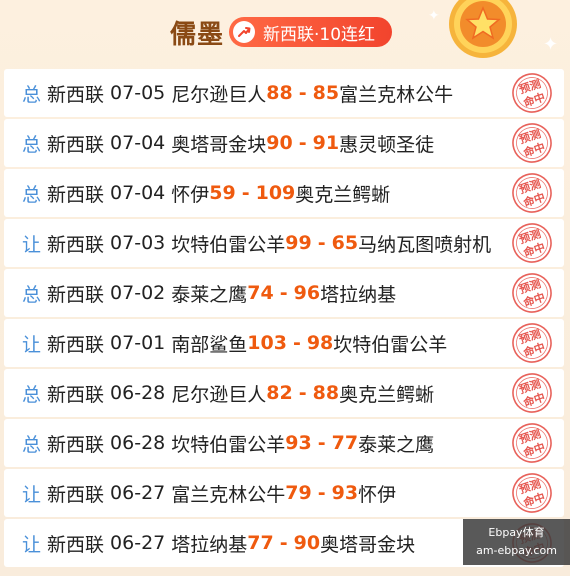  I want to click on record-text: 让新西联 06-27 塔拉纳基 77-90 奥塔哥金块, so click(209, 543).